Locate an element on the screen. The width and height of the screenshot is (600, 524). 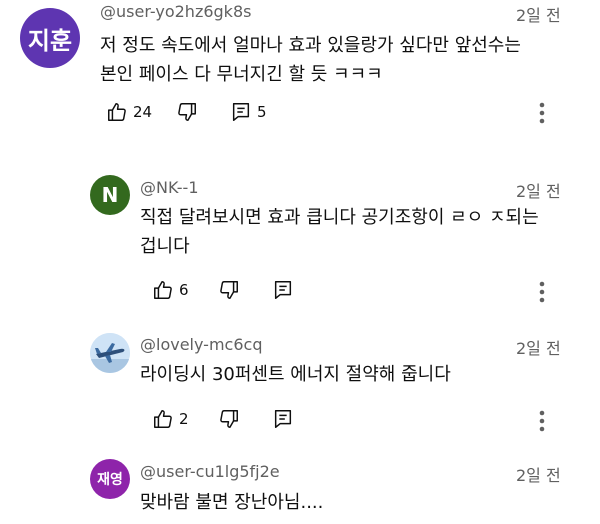
comment-author: @NK--1 is located at coordinates (169, 187).